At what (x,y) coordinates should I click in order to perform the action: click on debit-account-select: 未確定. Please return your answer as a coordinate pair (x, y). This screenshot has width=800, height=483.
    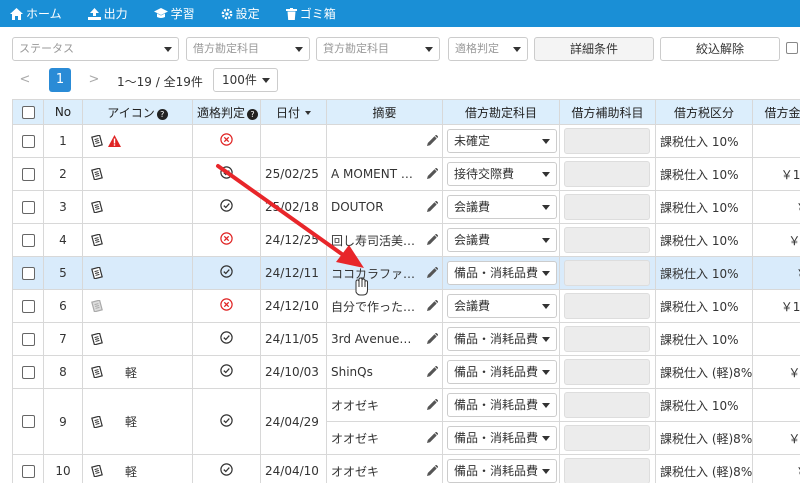
    Looking at the image, I should click on (502, 141).